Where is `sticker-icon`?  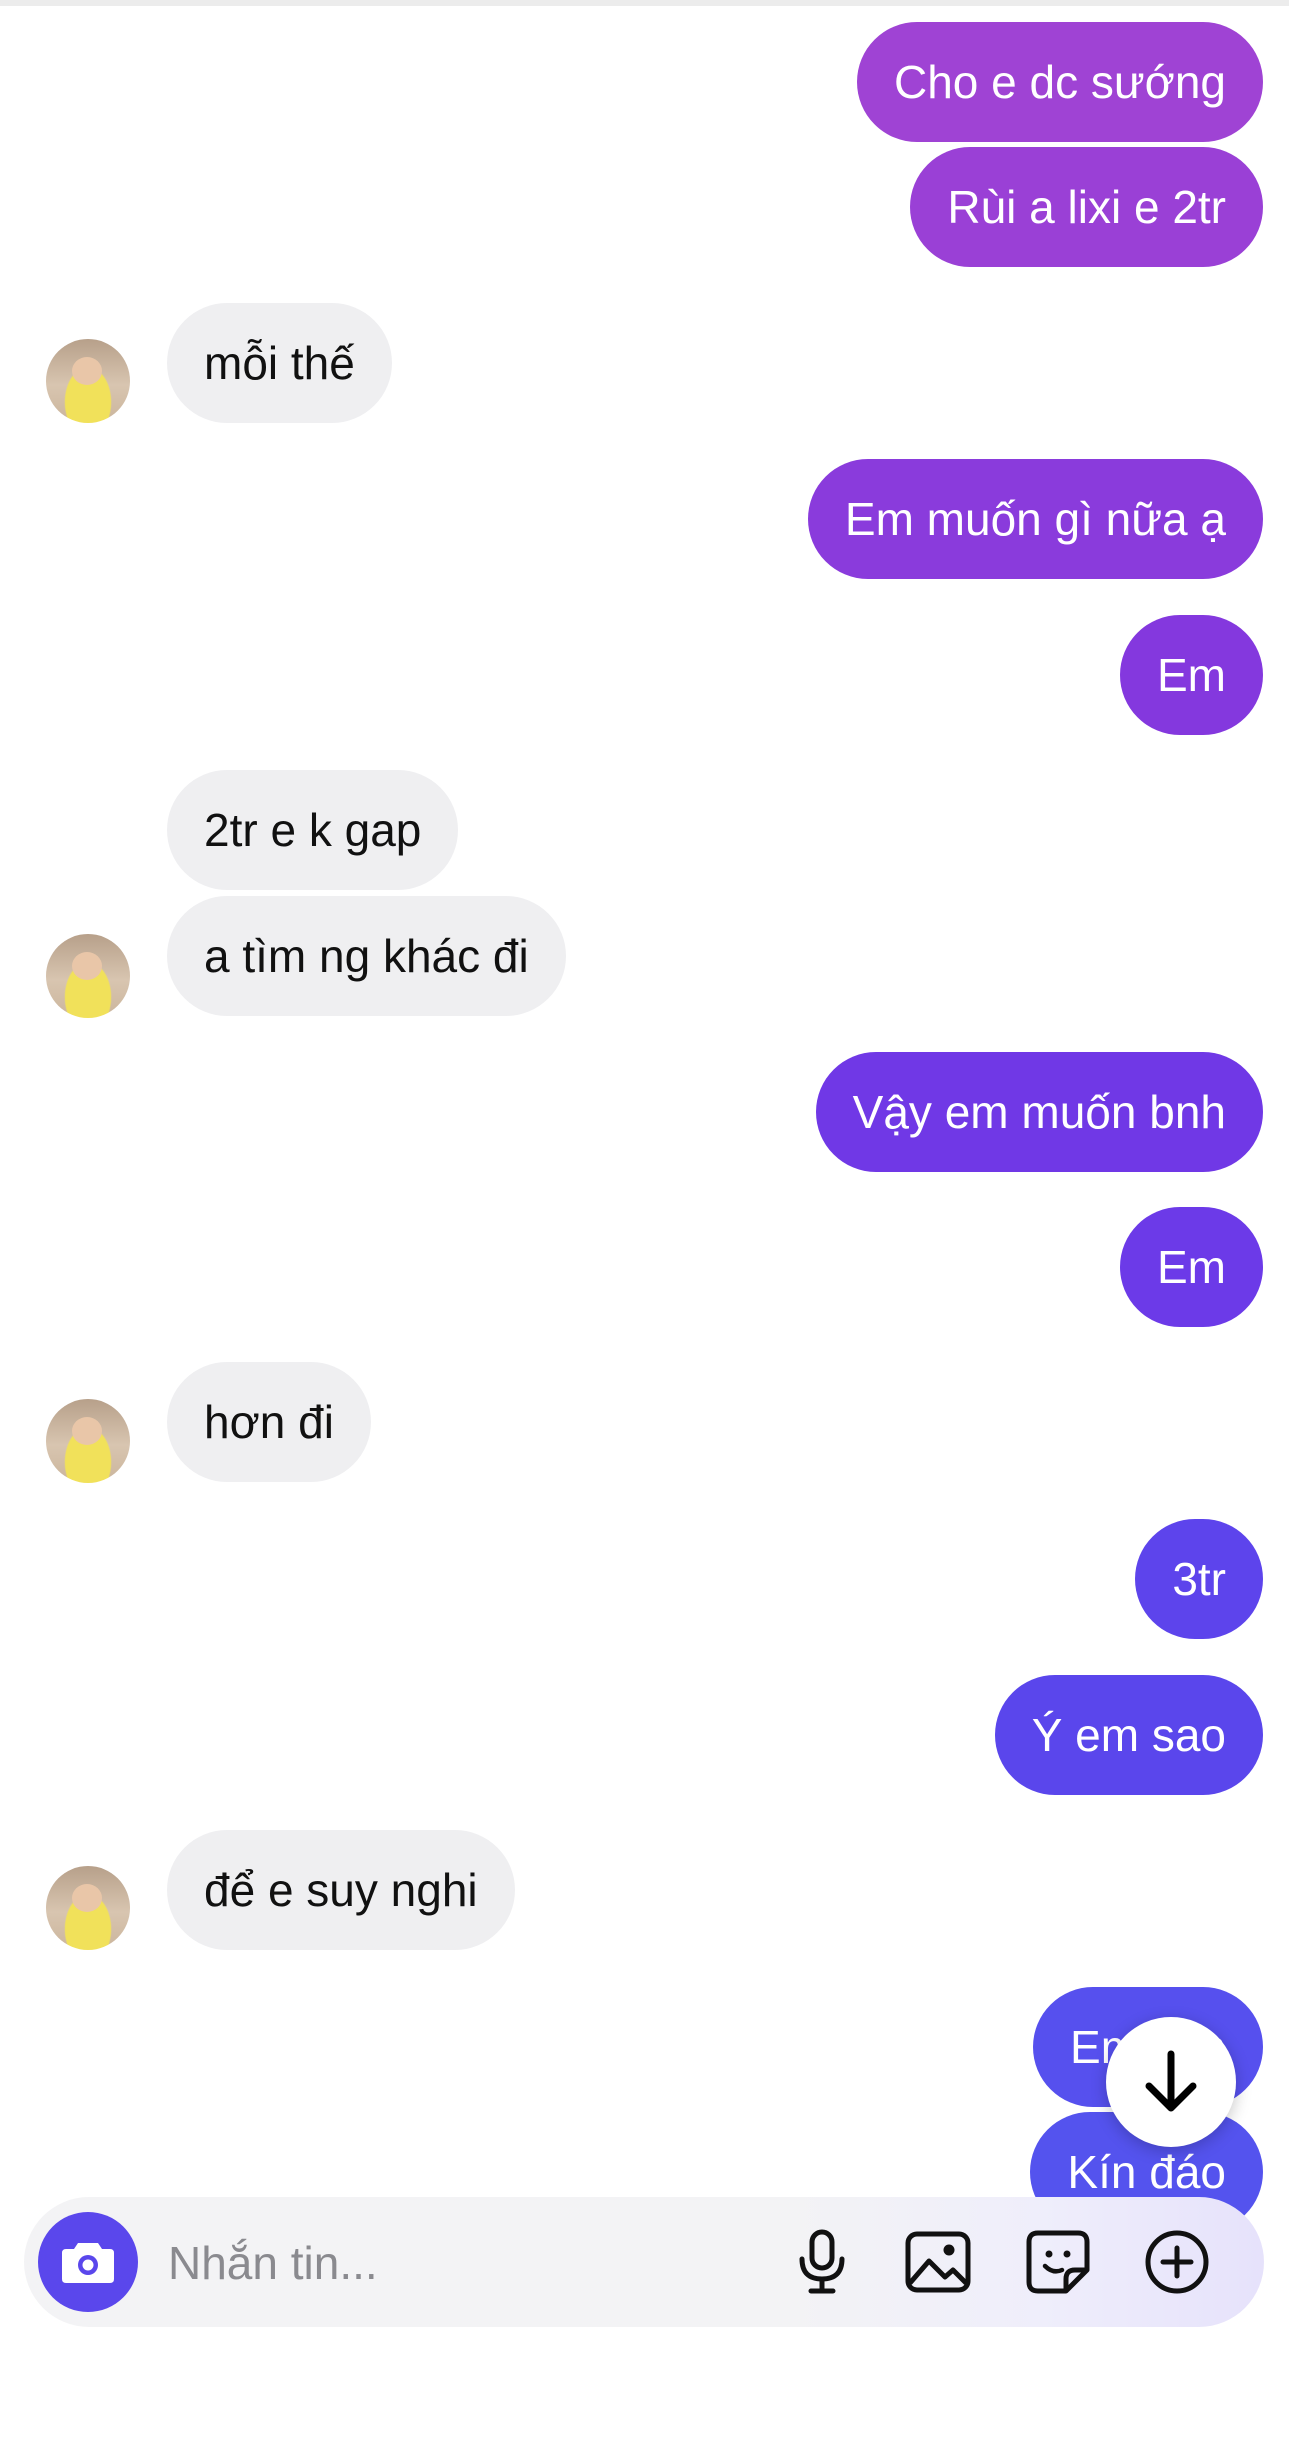 sticker-icon is located at coordinates (1058, 2262).